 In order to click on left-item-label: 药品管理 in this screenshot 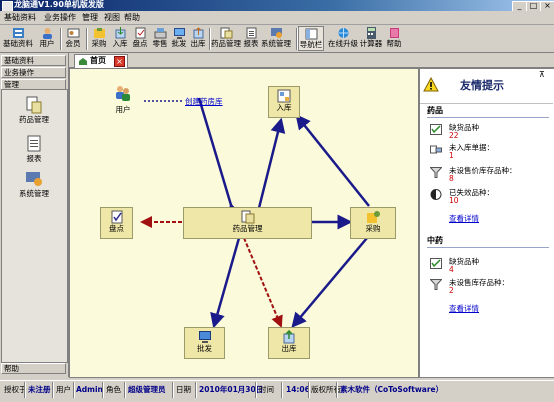, I will do `click(34, 119)`.